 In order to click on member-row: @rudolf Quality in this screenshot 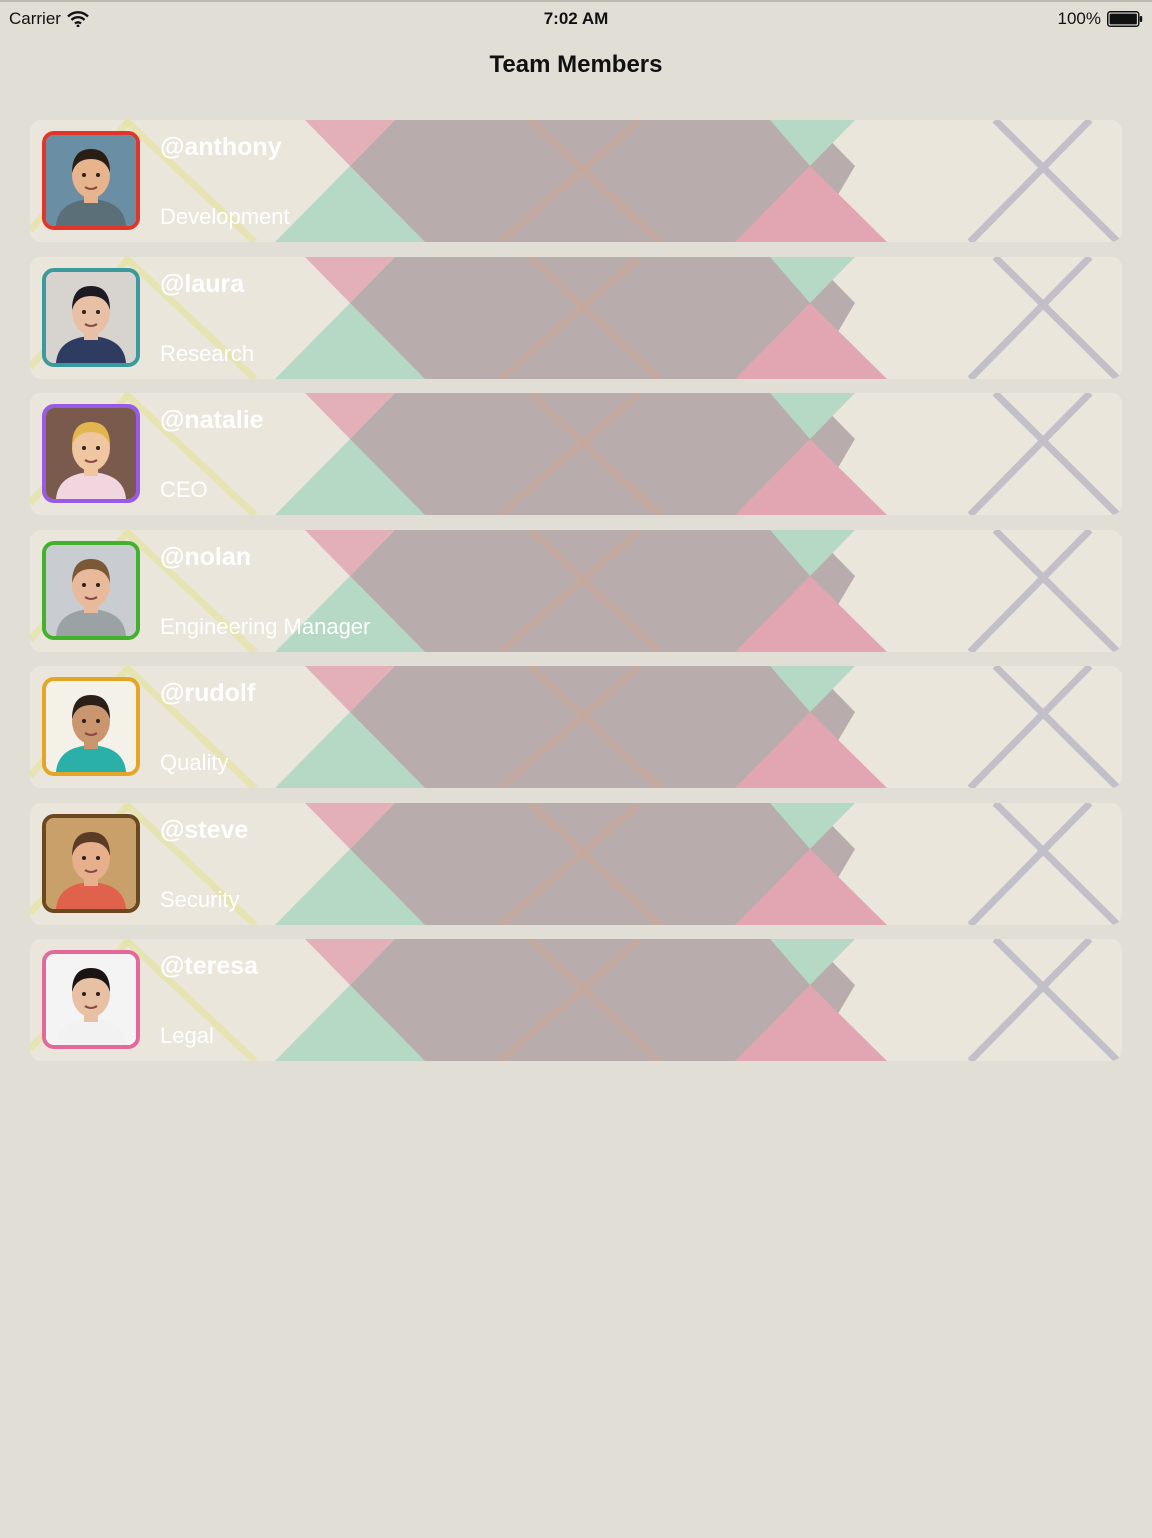, I will do `click(576, 727)`.